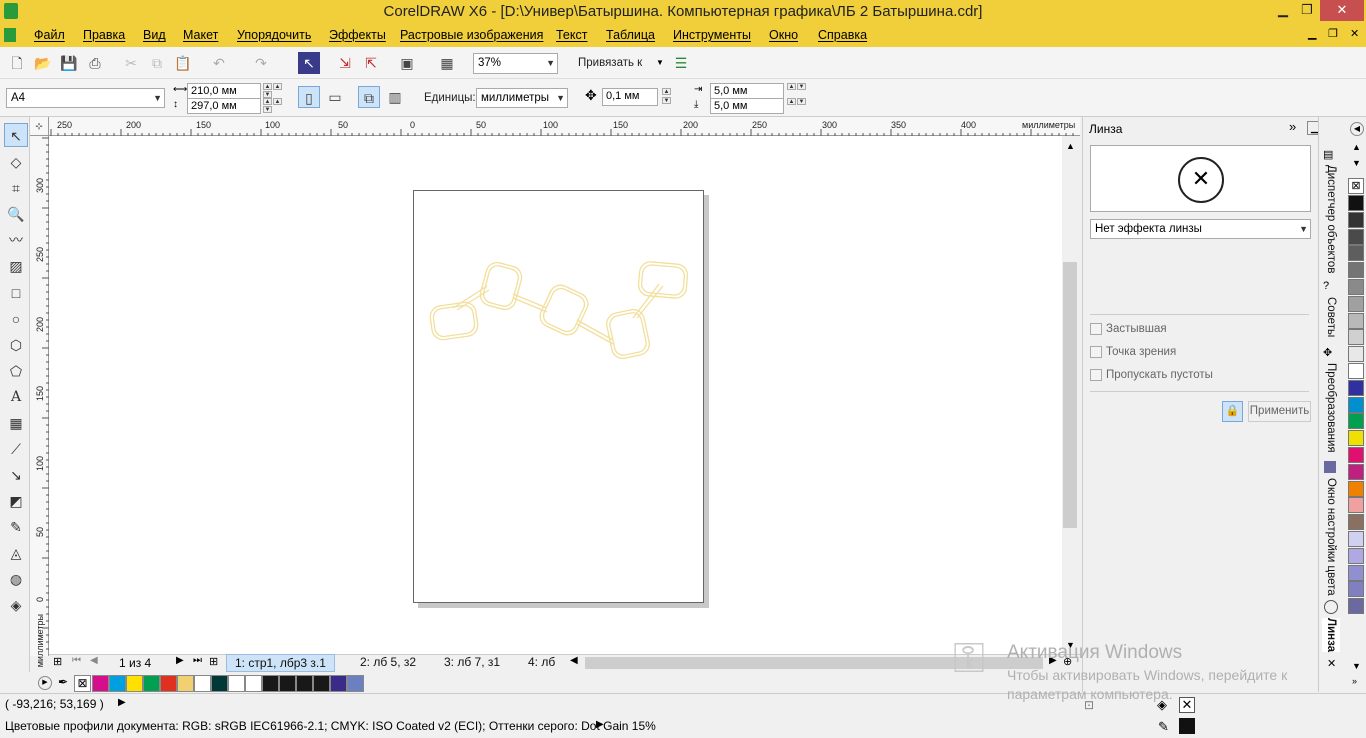 The image size is (1366, 738). What do you see at coordinates (1200, 229) in the screenshot?
I see `lens-type-select: Нет эффекта линзы ▼` at bounding box center [1200, 229].